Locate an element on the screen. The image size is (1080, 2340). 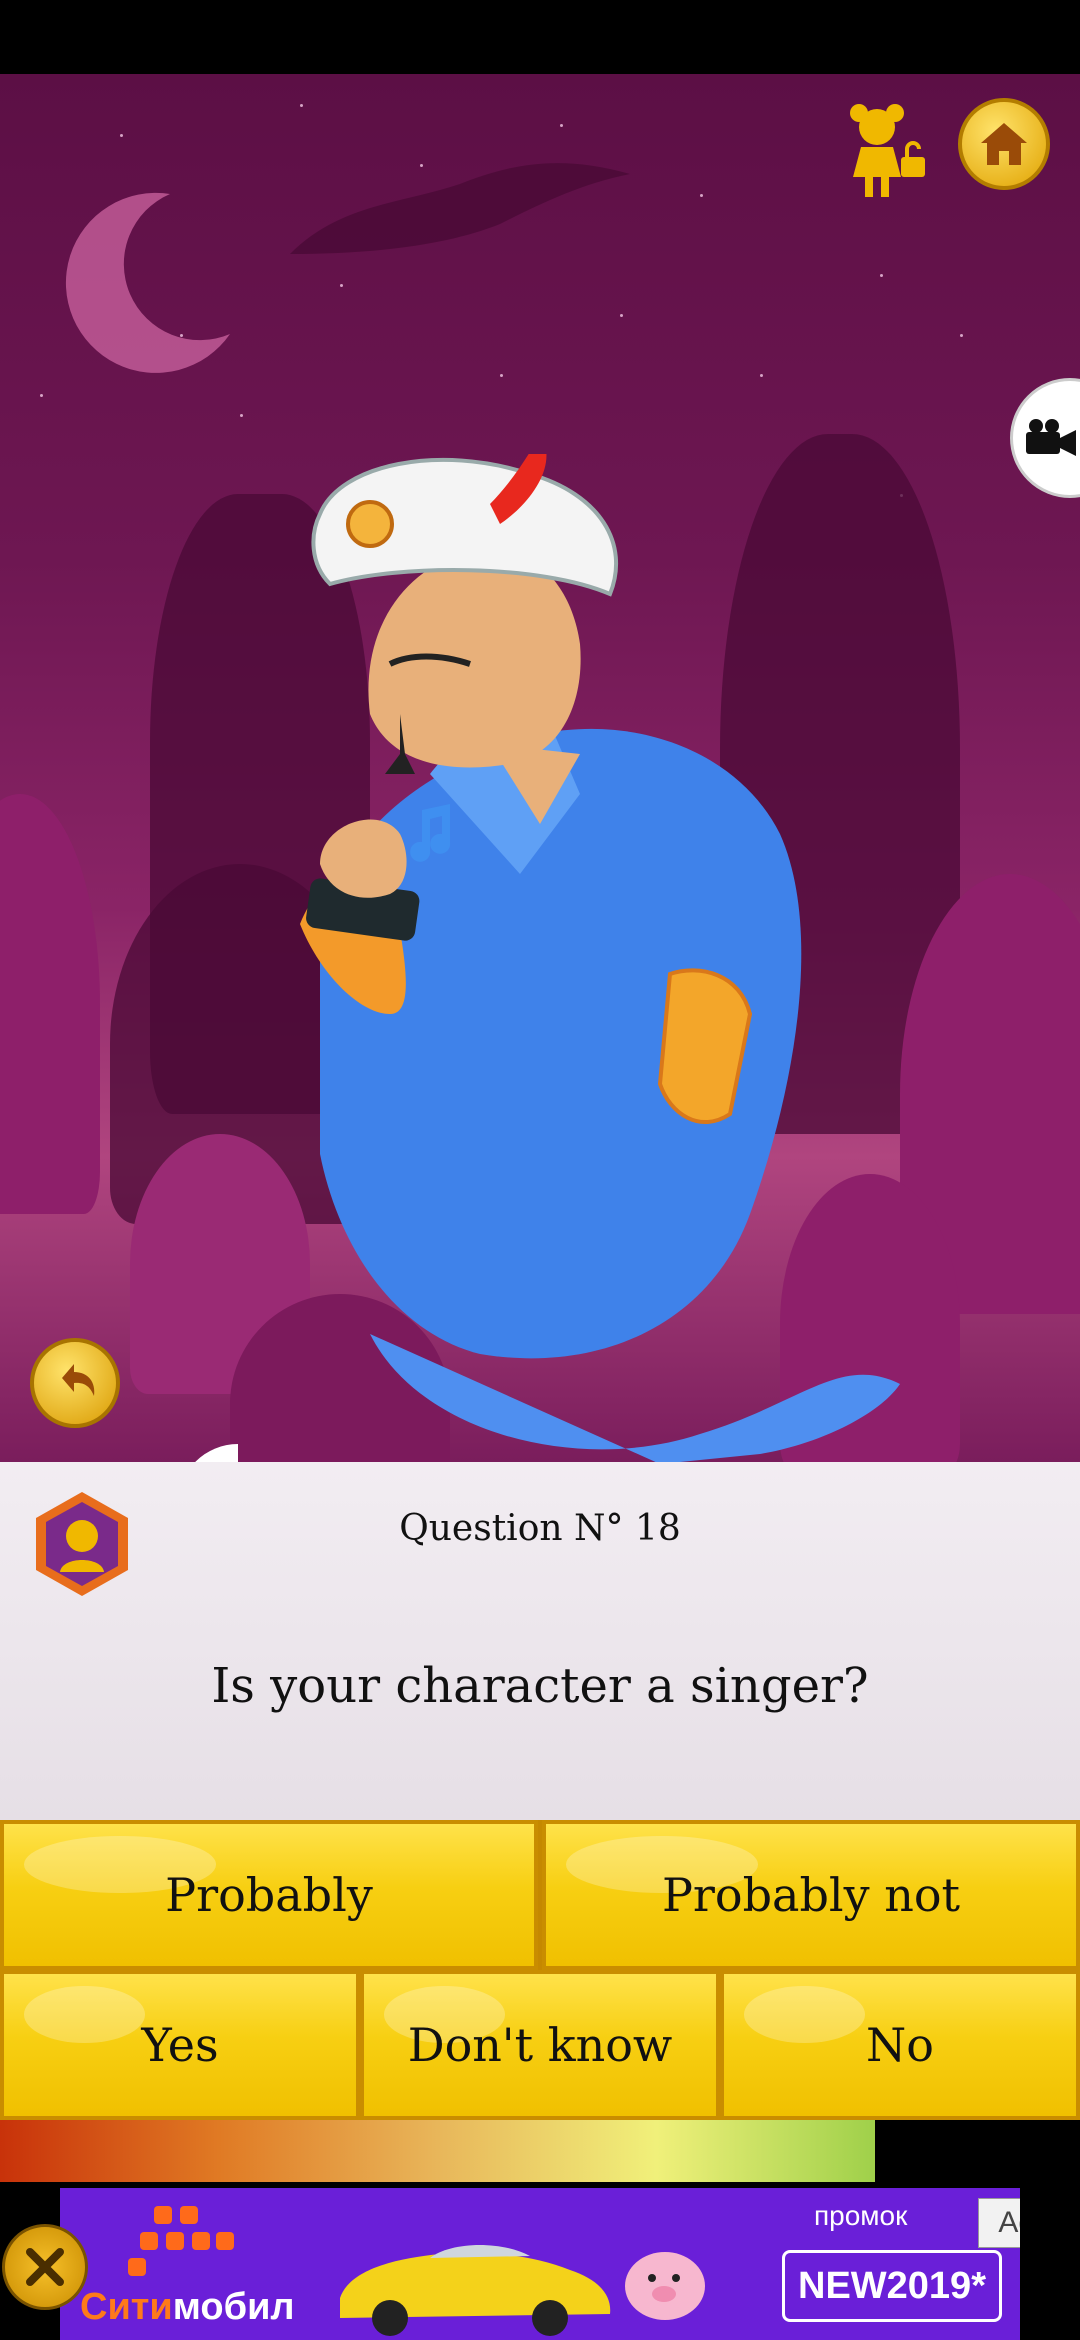
undo-button is located at coordinates (75, 1383).